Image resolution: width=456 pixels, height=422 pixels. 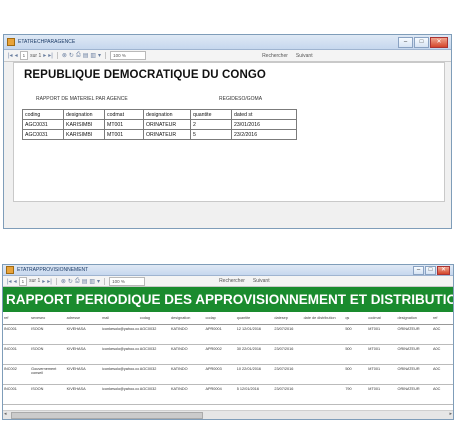 I want to click on window-1-titlebar: ETATRECHPARAGENCE – □ ✕, so click(x=227, y=42).